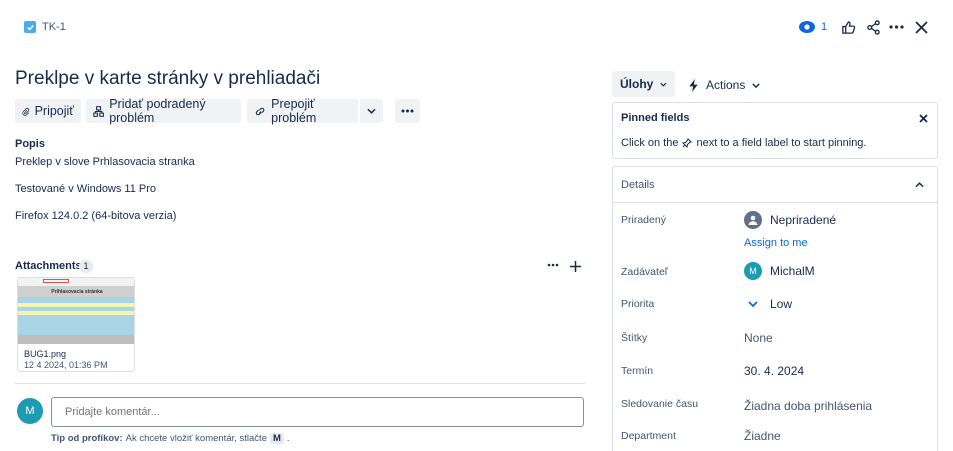 The width and height of the screenshot is (953, 451). What do you see at coordinates (753, 304) in the screenshot?
I see `priority-low-icon` at bounding box center [753, 304].